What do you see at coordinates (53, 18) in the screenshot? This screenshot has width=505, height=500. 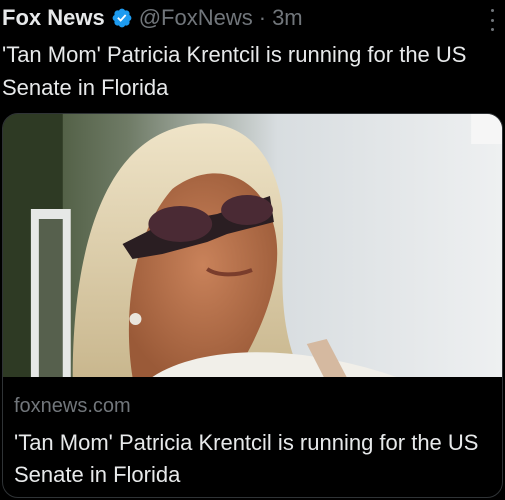 I see `author-name: Fox News` at bounding box center [53, 18].